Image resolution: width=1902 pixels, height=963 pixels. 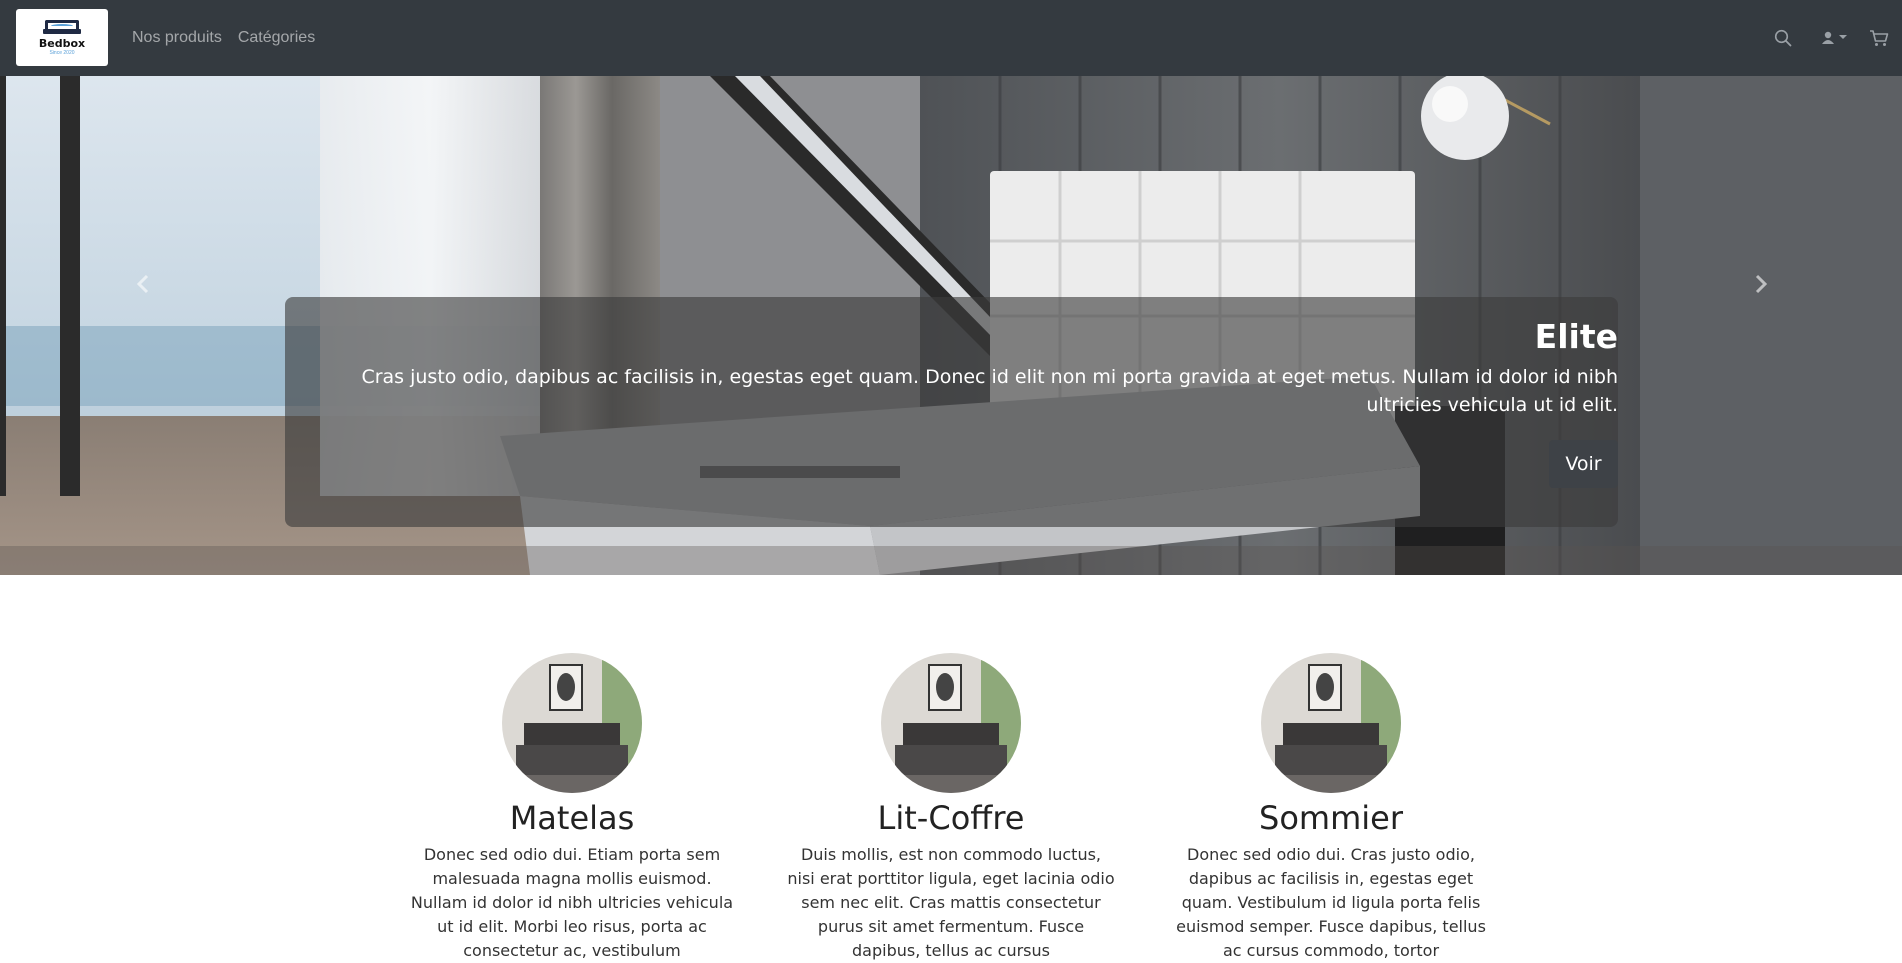 What do you see at coordinates (62, 27) in the screenshot?
I see `bed-logo-icon` at bounding box center [62, 27].